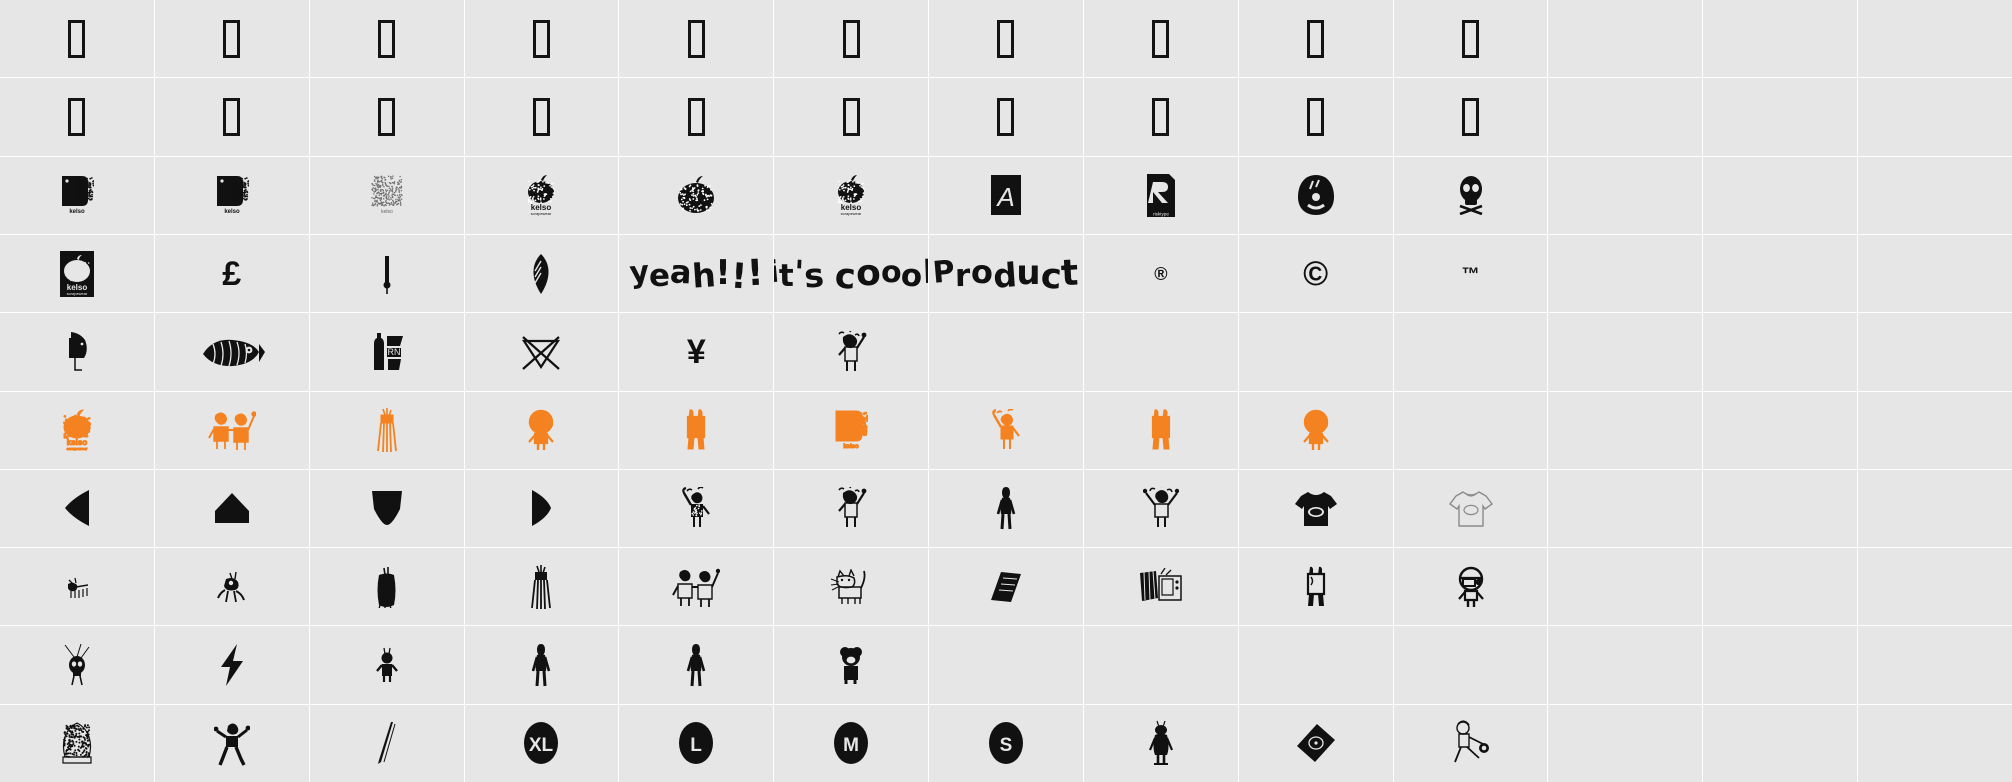 The height and width of the screenshot is (782, 2012). What do you see at coordinates (851, 665) in the screenshot?
I see `bear-figure-glyph` at bounding box center [851, 665].